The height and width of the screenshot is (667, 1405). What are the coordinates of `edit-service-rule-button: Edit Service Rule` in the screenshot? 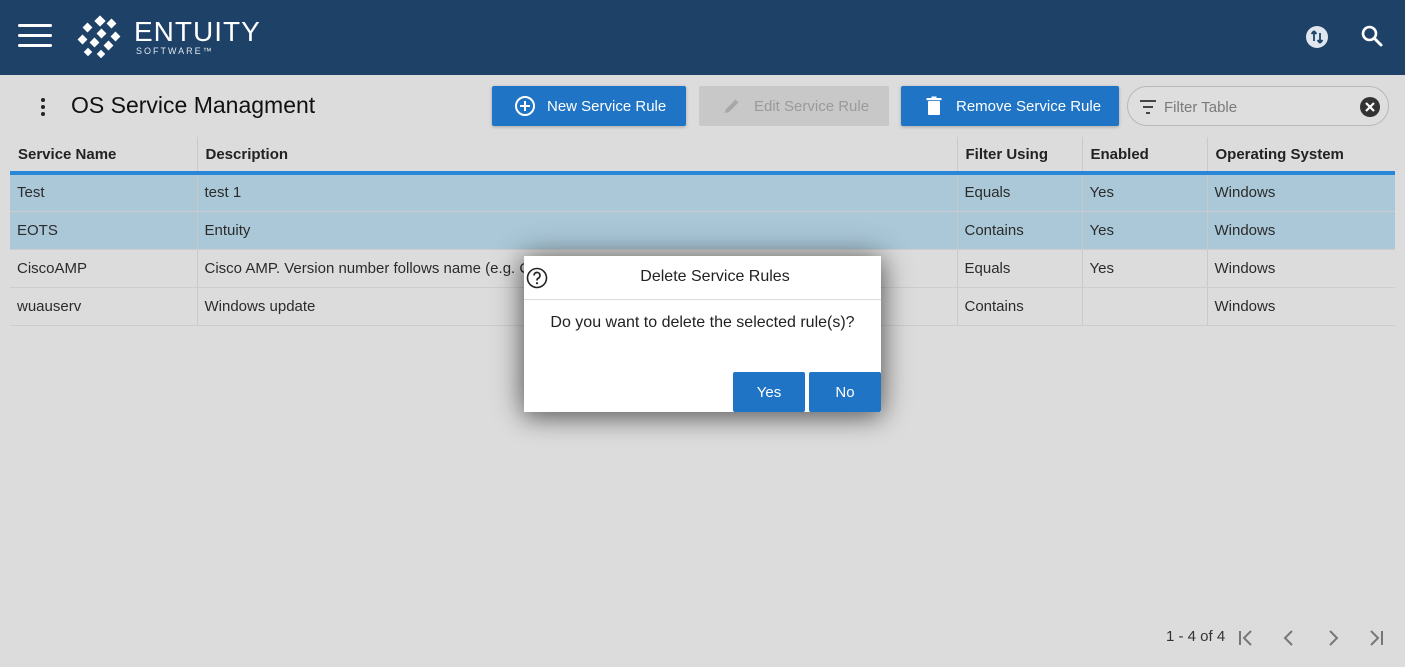 It's located at (794, 106).